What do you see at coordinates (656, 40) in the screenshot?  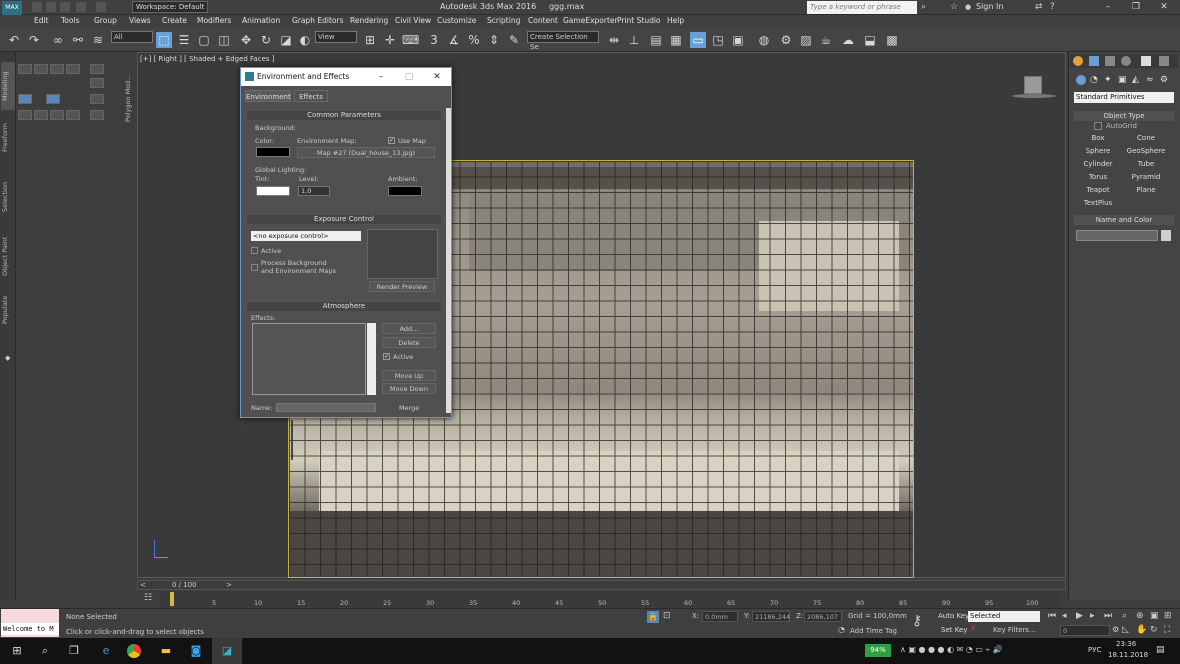 I see `layer-explorer-icon: ▤` at bounding box center [656, 40].